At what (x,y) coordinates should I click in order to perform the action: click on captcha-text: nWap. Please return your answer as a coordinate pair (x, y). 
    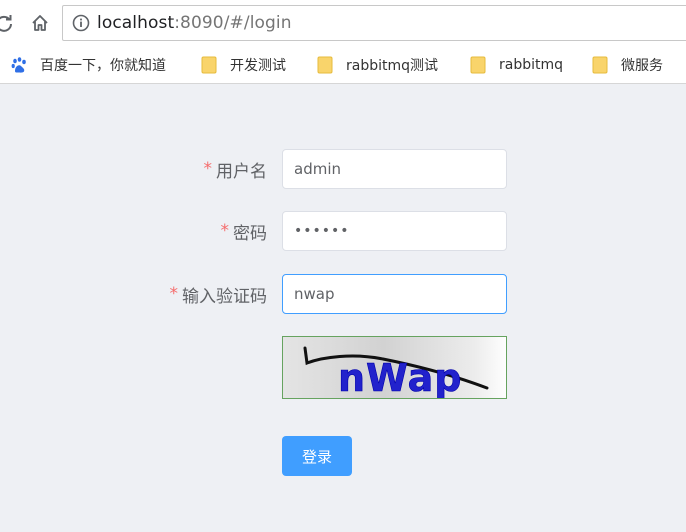
    Looking at the image, I should click on (400, 377).